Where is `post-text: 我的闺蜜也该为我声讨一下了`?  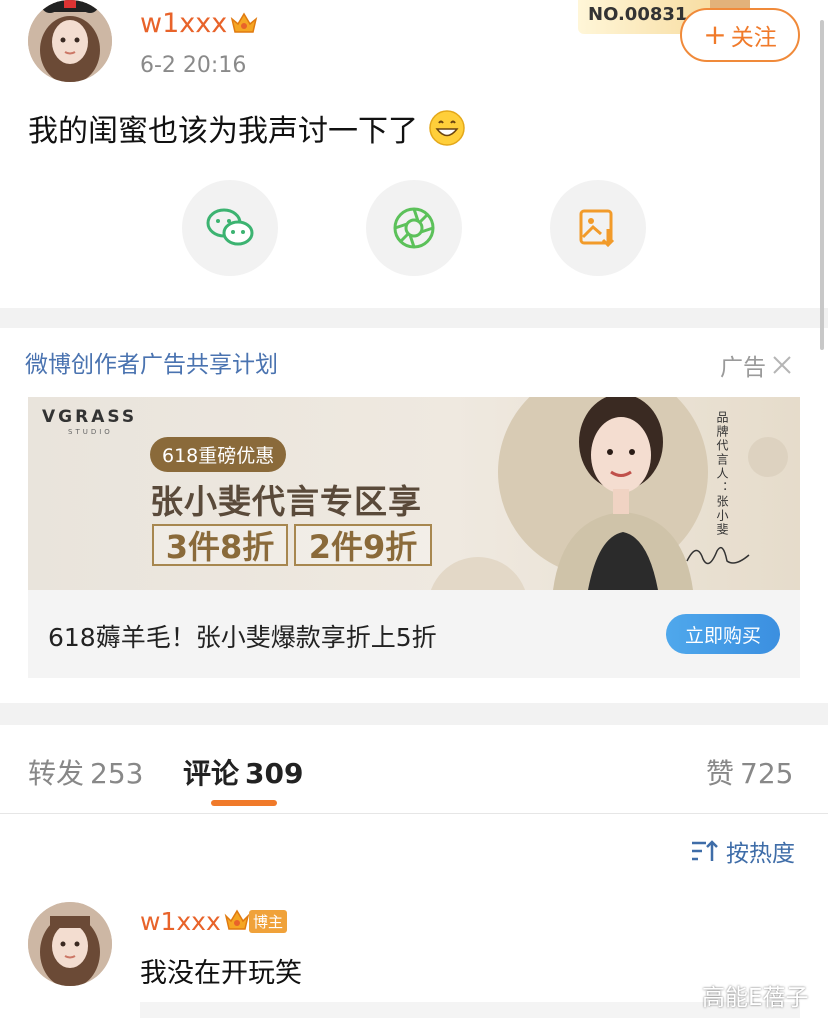
post-text: 我的闺蜜也该为我声讨一下了 is located at coordinates (247, 128).